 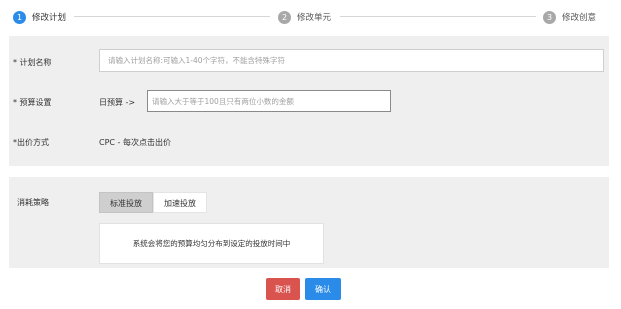 What do you see at coordinates (32, 62) in the screenshot?
I see `plan-name-label: * 计划名称` at bounding box center [32, 62].